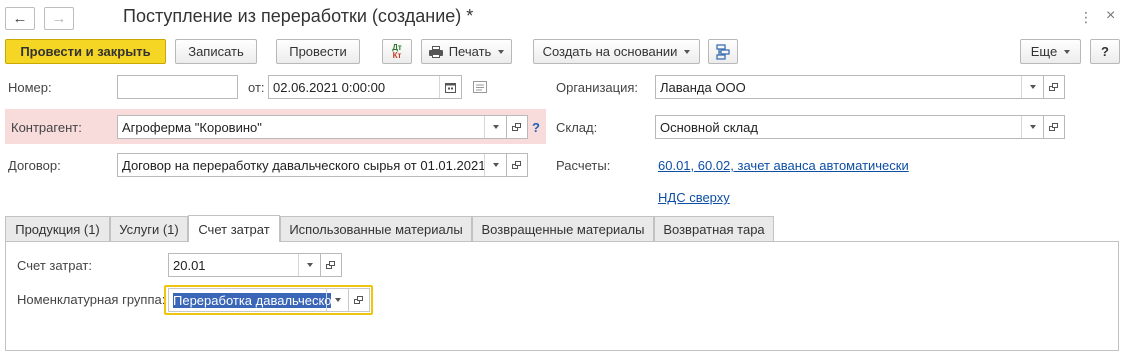 This screenshot has width=1128, height=351. Describe the element at coordinates (1086, 17) in the screenshot. I see `more-vertical-icon: ⋮` at that location.